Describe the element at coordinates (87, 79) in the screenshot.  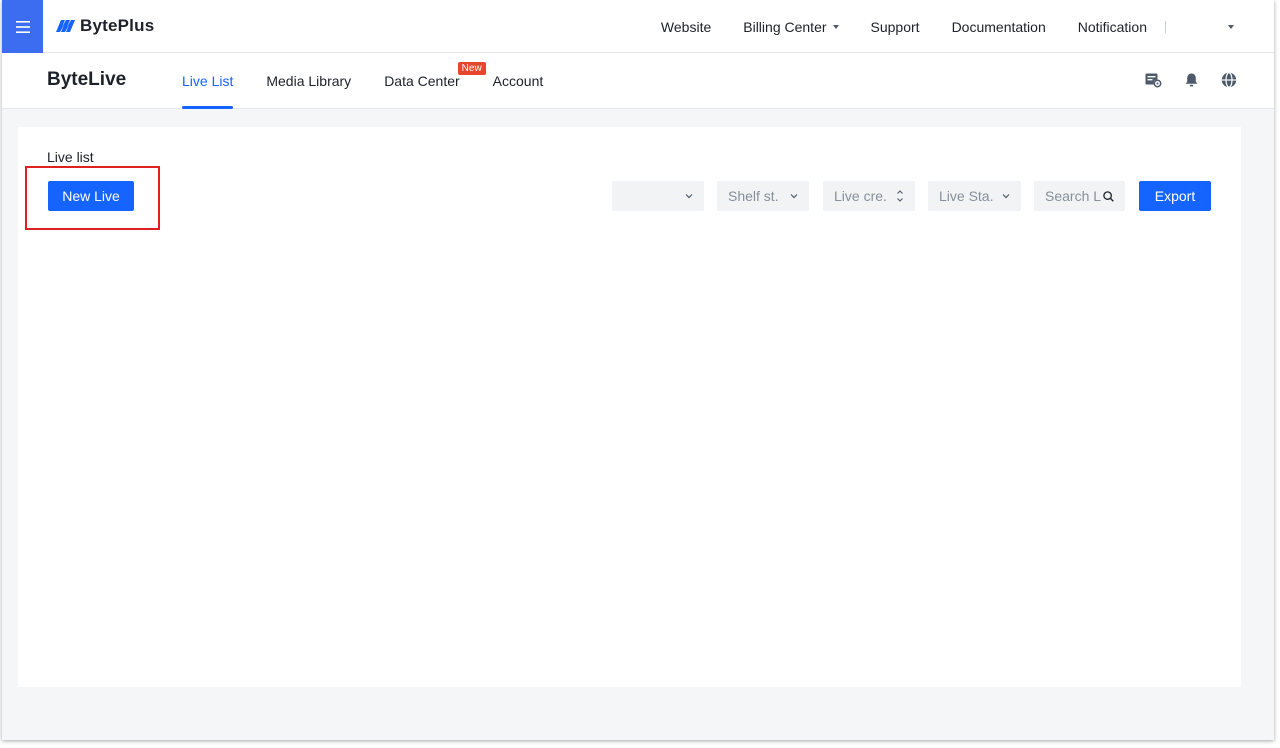
I see `product-title: ByteLive` at that location.